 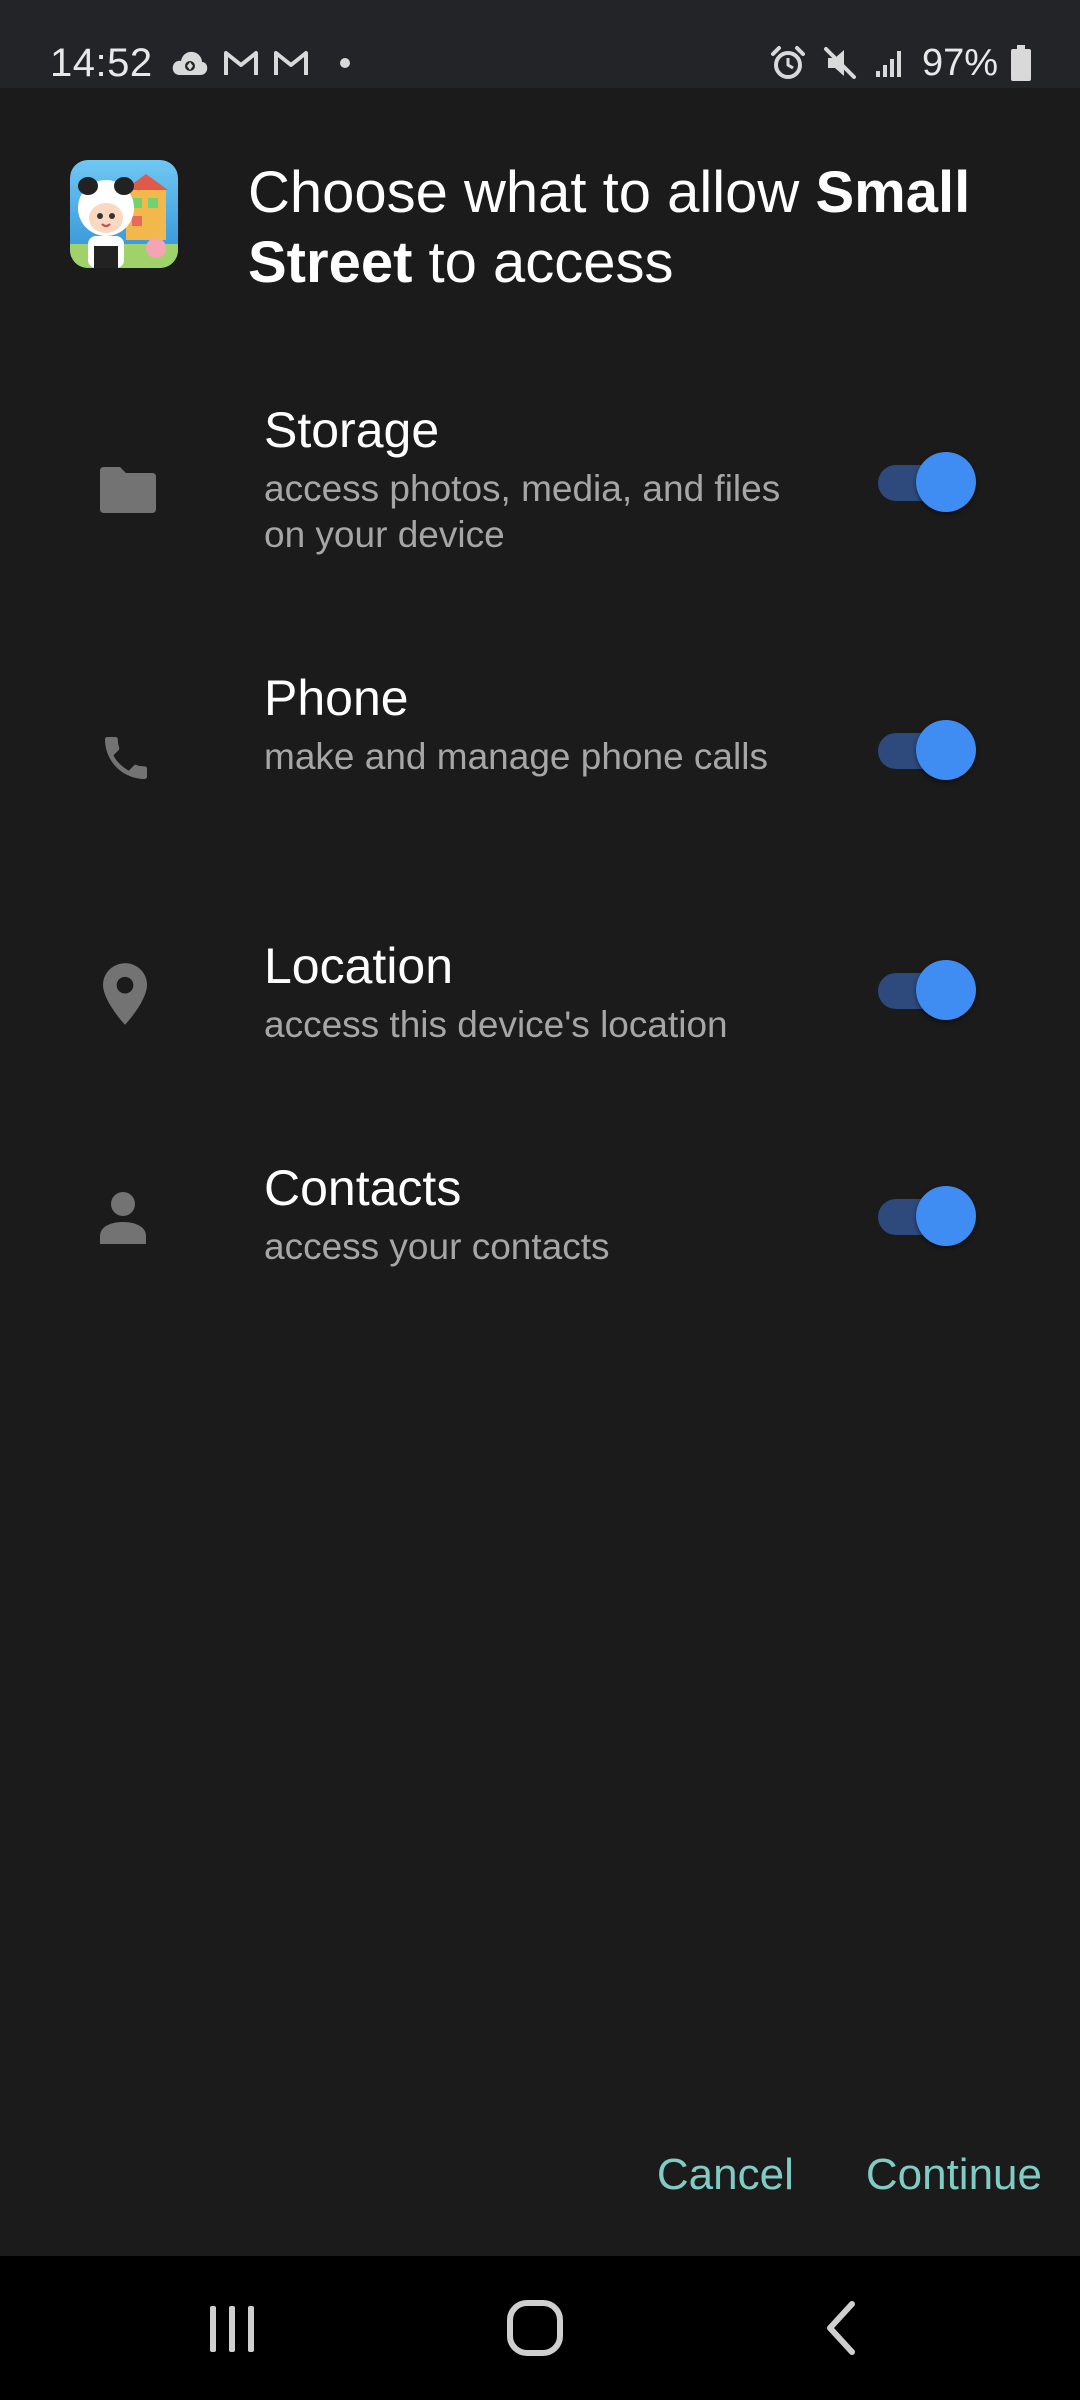 What do you see at coordinates (532, 192) in the screenshot?
I see `title-prefix: Choose what to allow` at bounding box center [532, 192].